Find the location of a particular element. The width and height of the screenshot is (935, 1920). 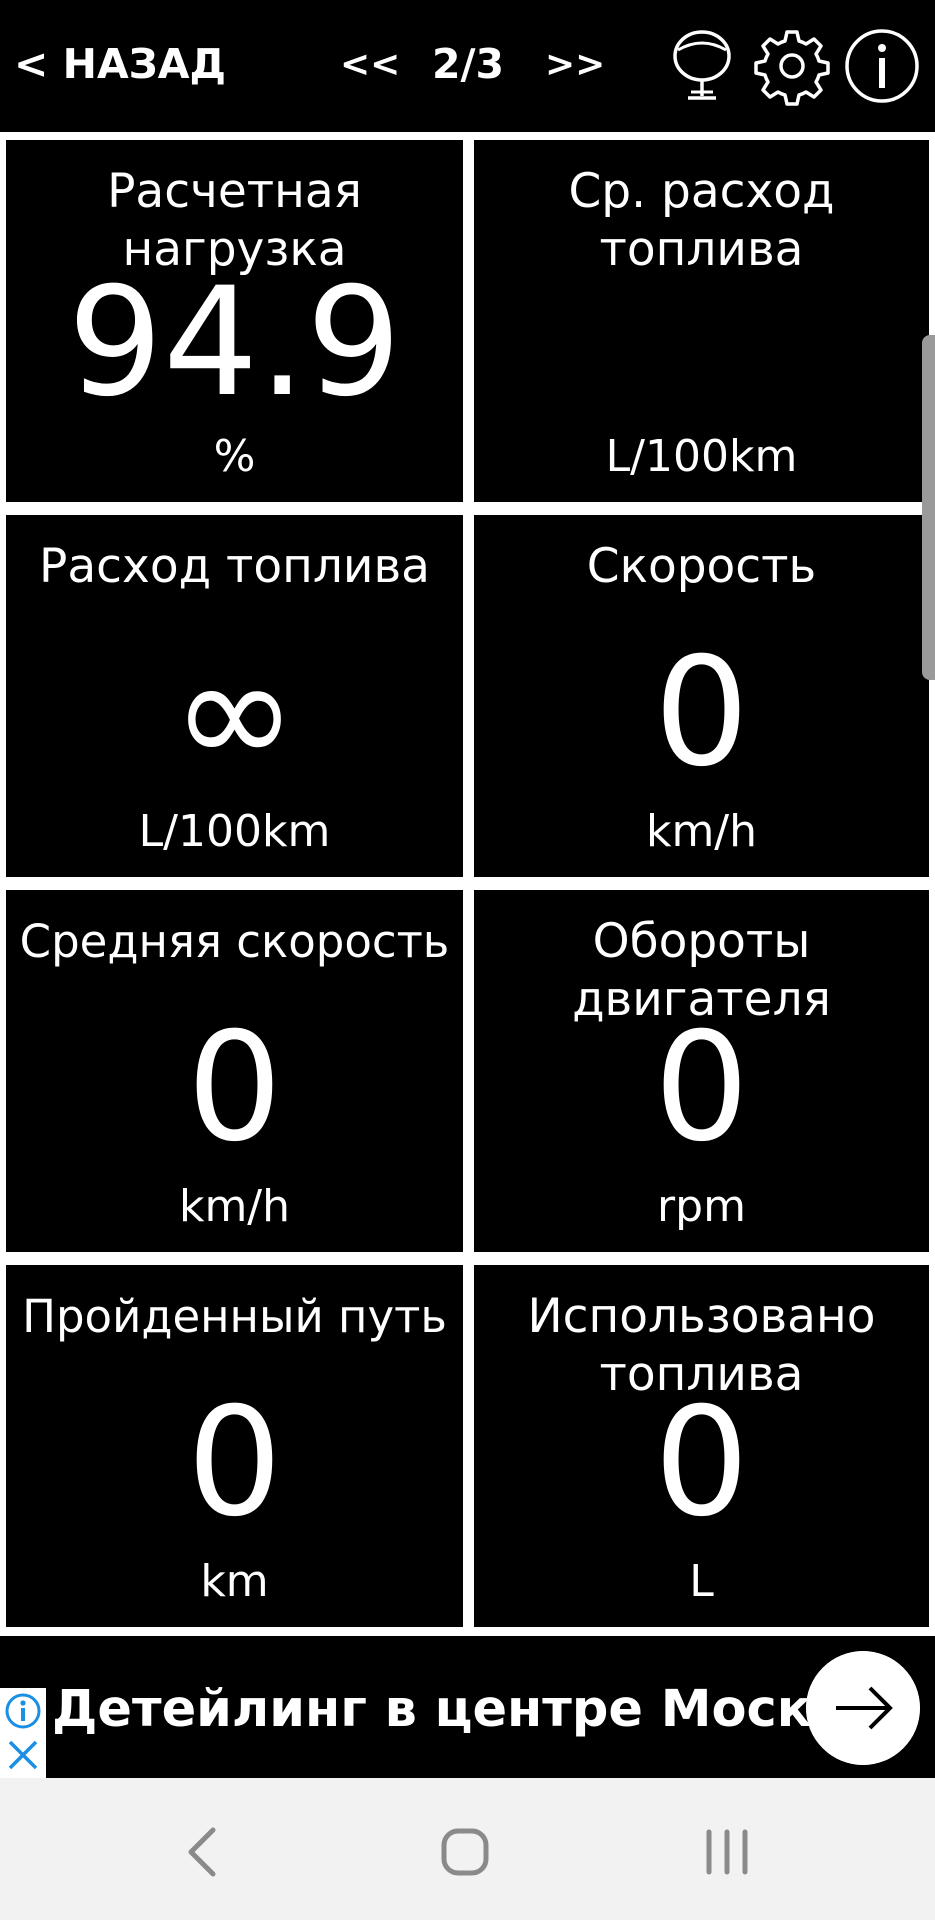

gauge-label: Расход топлива is located at coordinates (234, 566).